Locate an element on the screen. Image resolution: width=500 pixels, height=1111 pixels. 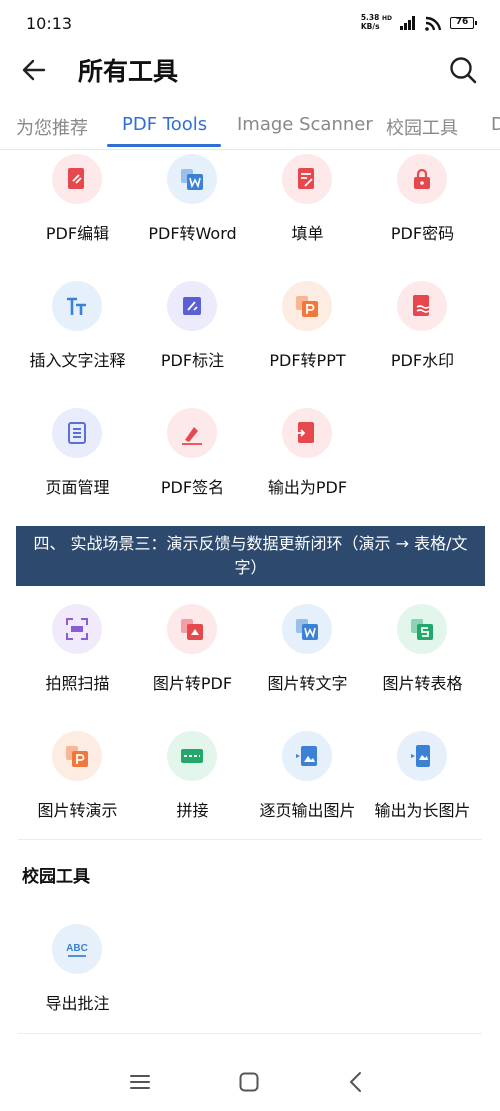
text-annotation-icon is located at coordinates (76, 306).